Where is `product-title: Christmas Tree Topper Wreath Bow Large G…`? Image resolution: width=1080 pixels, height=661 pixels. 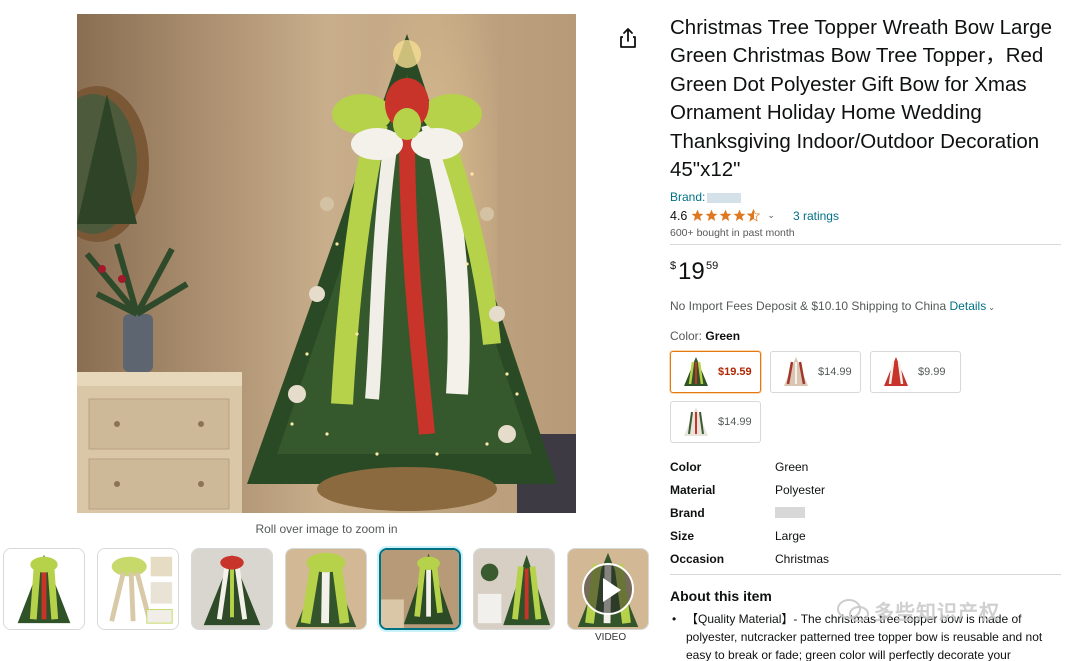 product-title: Christmas Tree Topper Wreath Bow Large G… is located at coordinates (861, 99).